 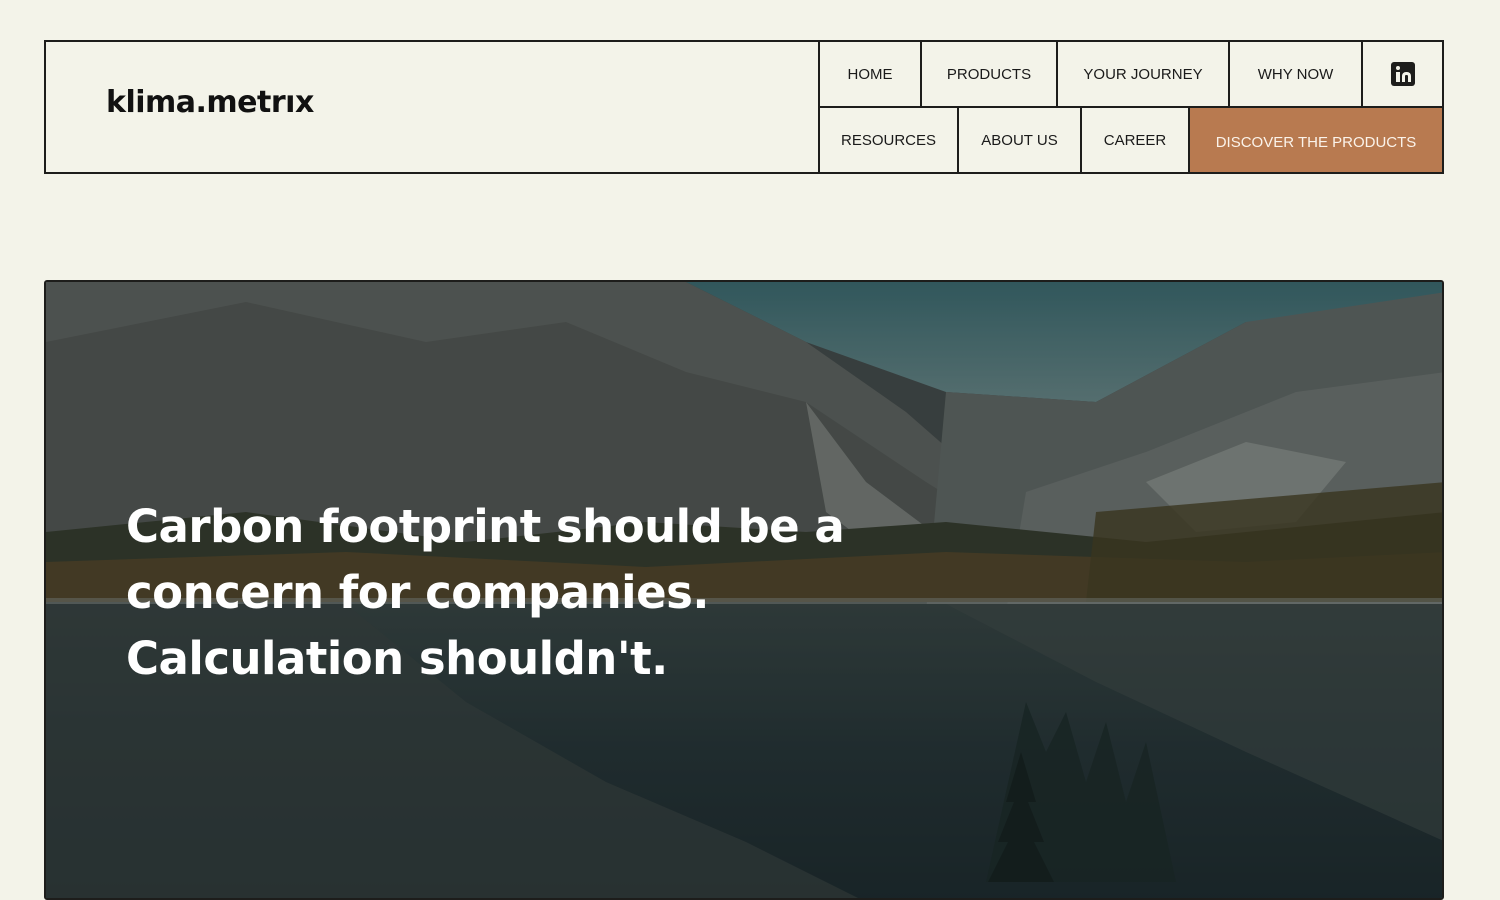 I want to click on nav-row-top: HOME PRODUCTS YOUR JOURNEY WHY NOW, so click(x=1131, y=75).